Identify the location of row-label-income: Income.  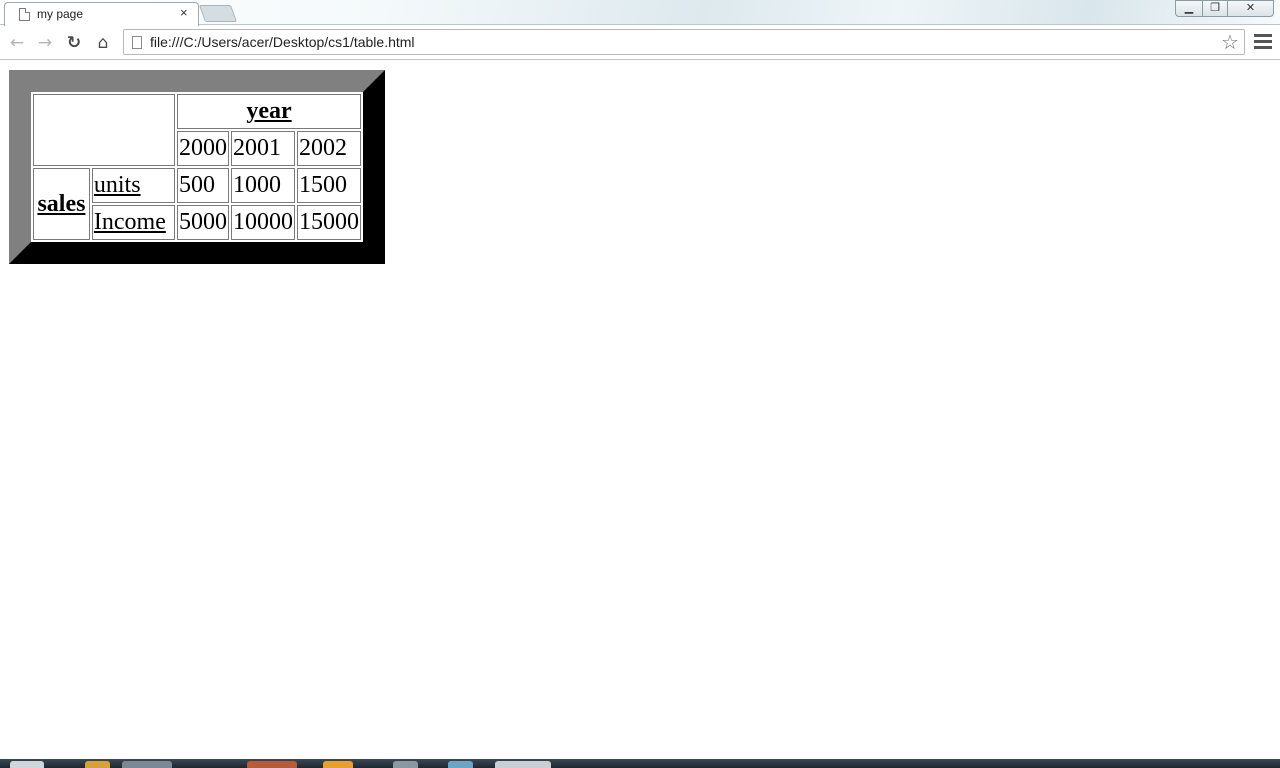
(133, 222).